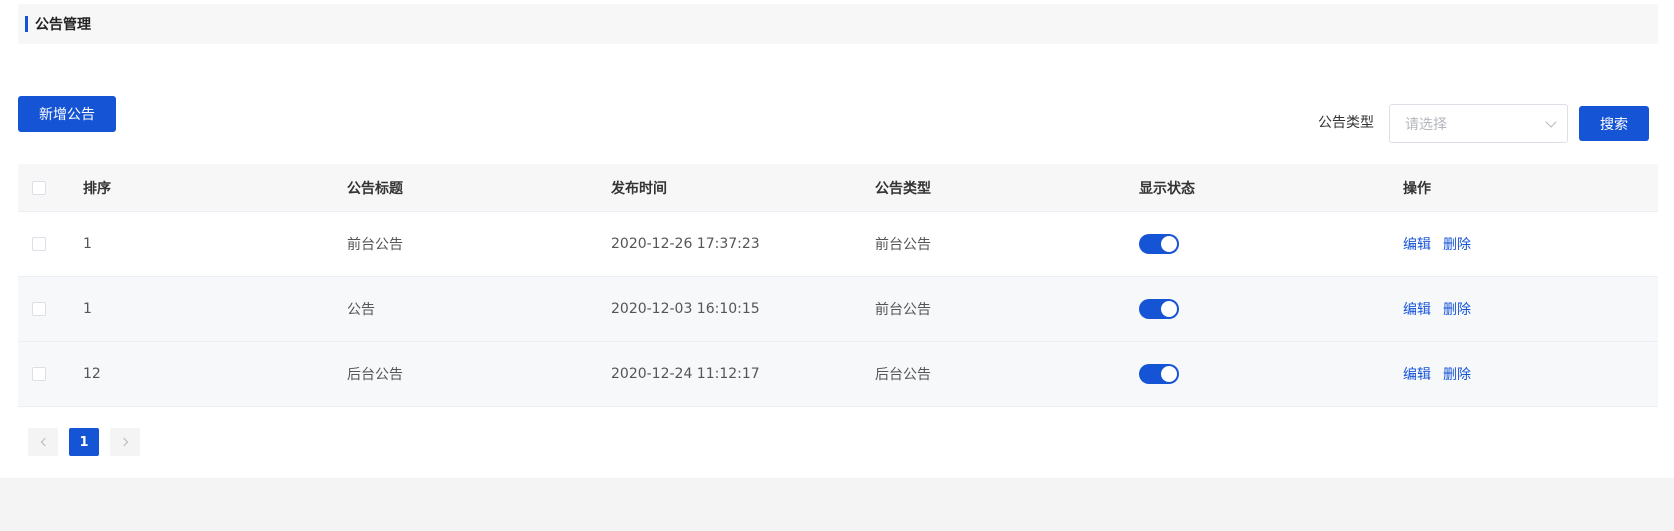 Image resolution: width=1674 pixels, height=531 pixels. What do you see at coordinates (361, 310) in the screenshot?
I see `row-title: 公告` at bounding box center [361, 310].